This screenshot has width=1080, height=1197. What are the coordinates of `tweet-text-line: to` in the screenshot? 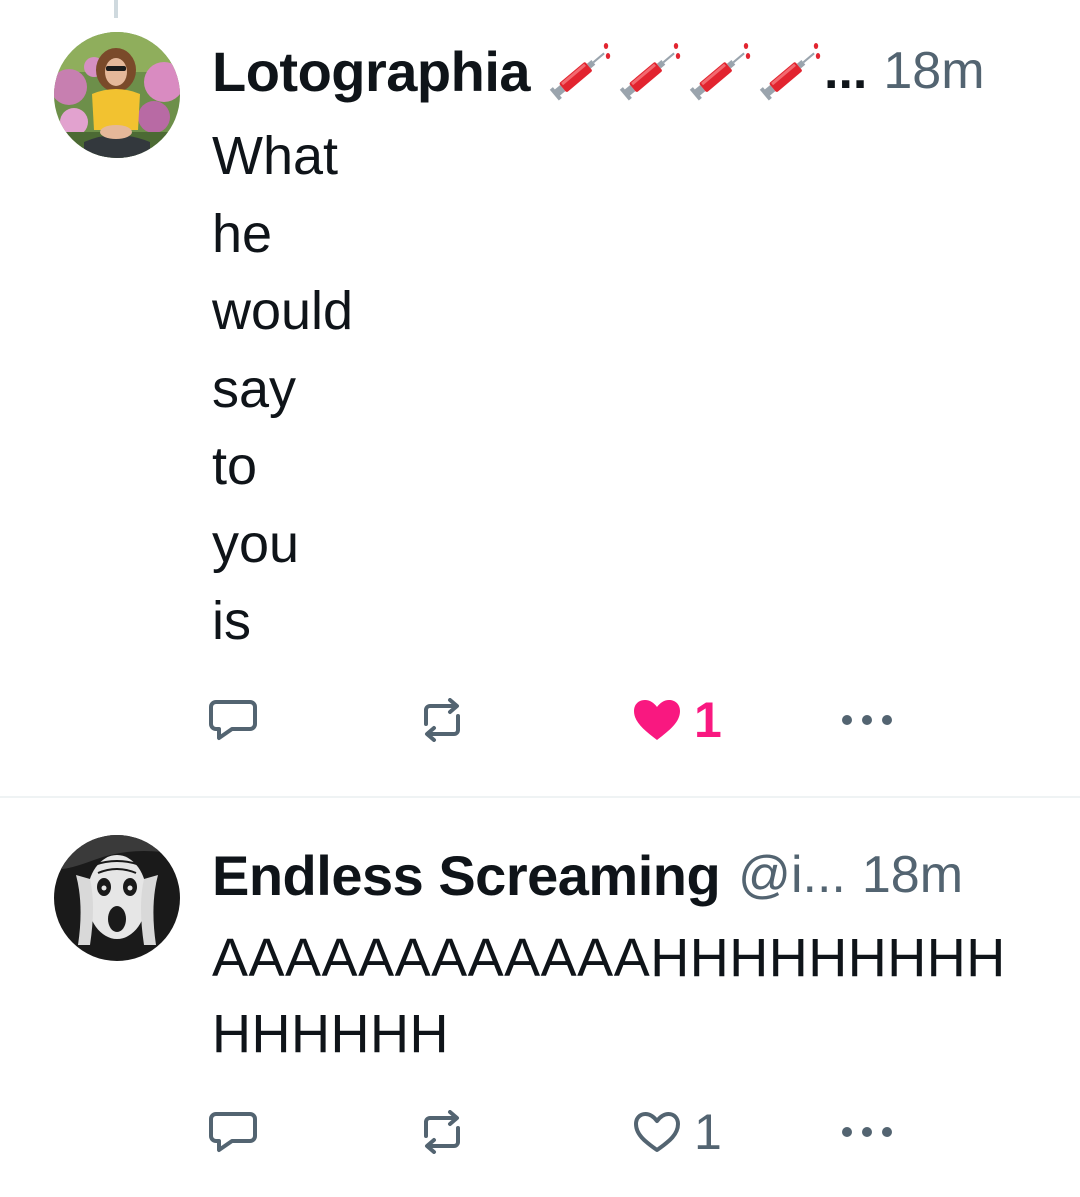 It's located at (235, 466).